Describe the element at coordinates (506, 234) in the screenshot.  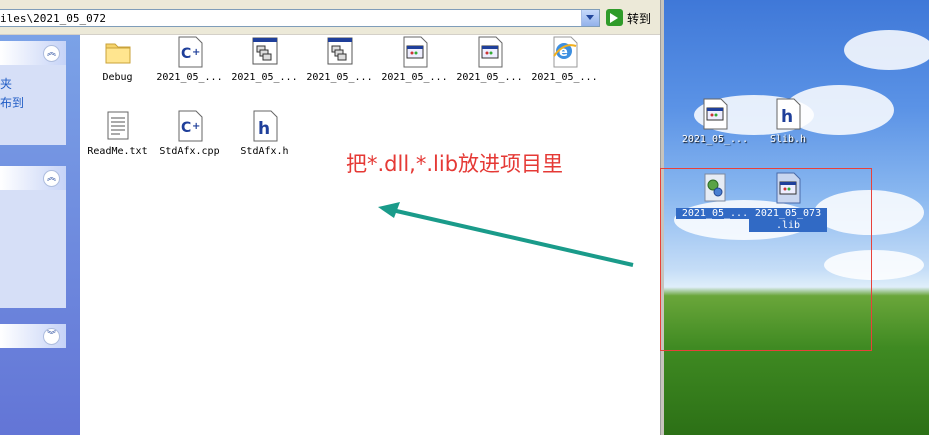
I see `annotation-arrow` at that location.